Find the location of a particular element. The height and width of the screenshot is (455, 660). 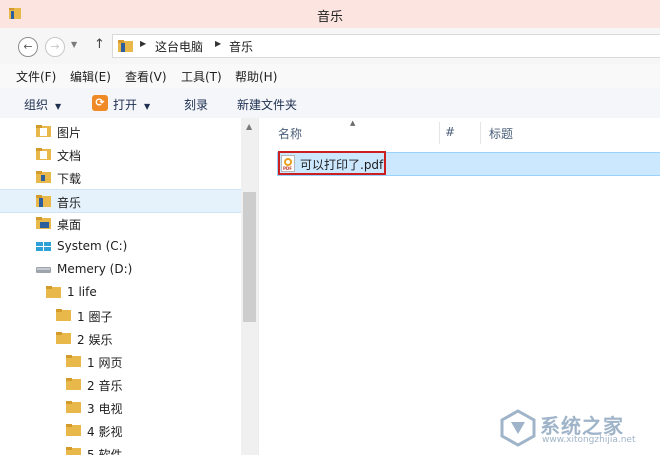

breadcrumb-this-pc: 这台电脑 is located at coordinates (179, 46).